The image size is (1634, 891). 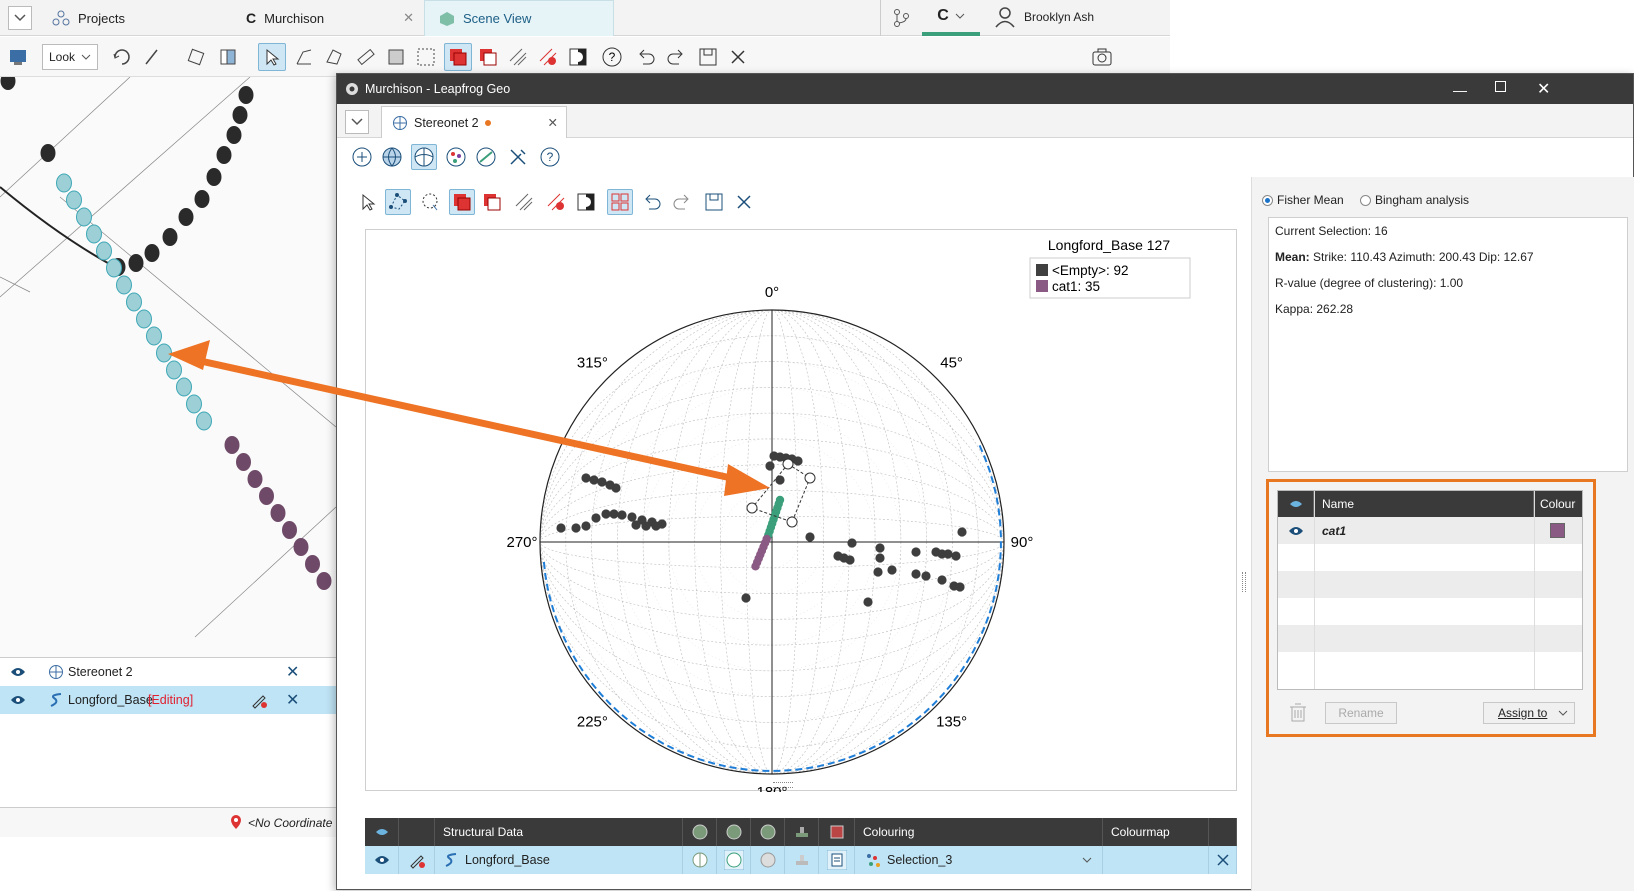 What do you see at coordinates (362, 157) in the screenshot?
I see `add-icon` at bounding box center [362, 157].